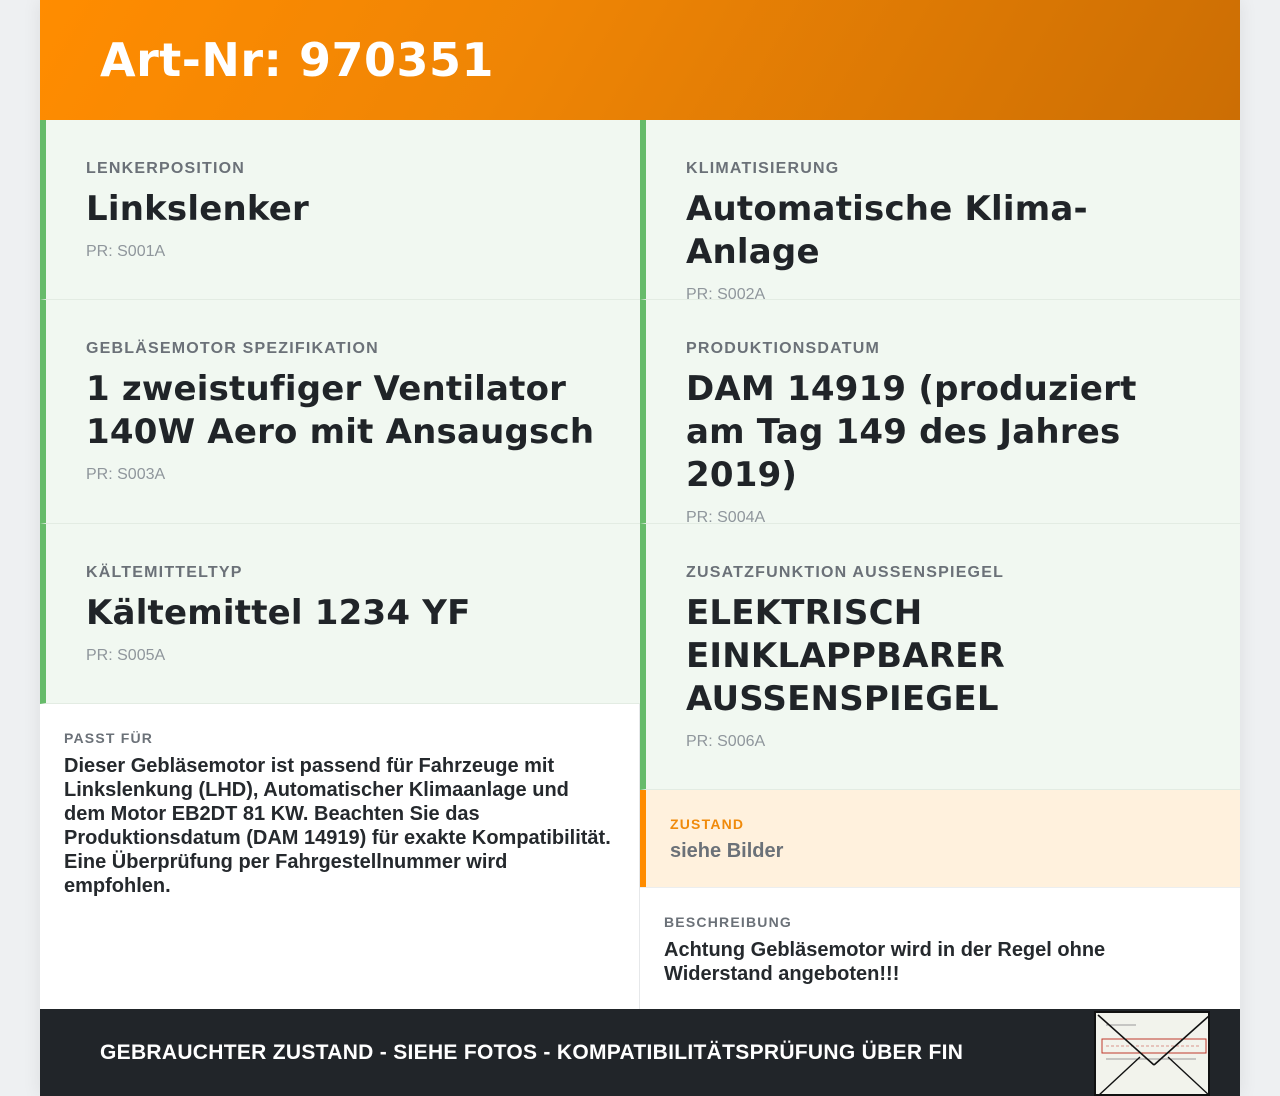 Image resolution: width=1280 pixels, height=1096 pixels. Describe the element at coordinates (728, 922) in the screenshot. I see `description-label: BESCHREIBUNG` at that location.